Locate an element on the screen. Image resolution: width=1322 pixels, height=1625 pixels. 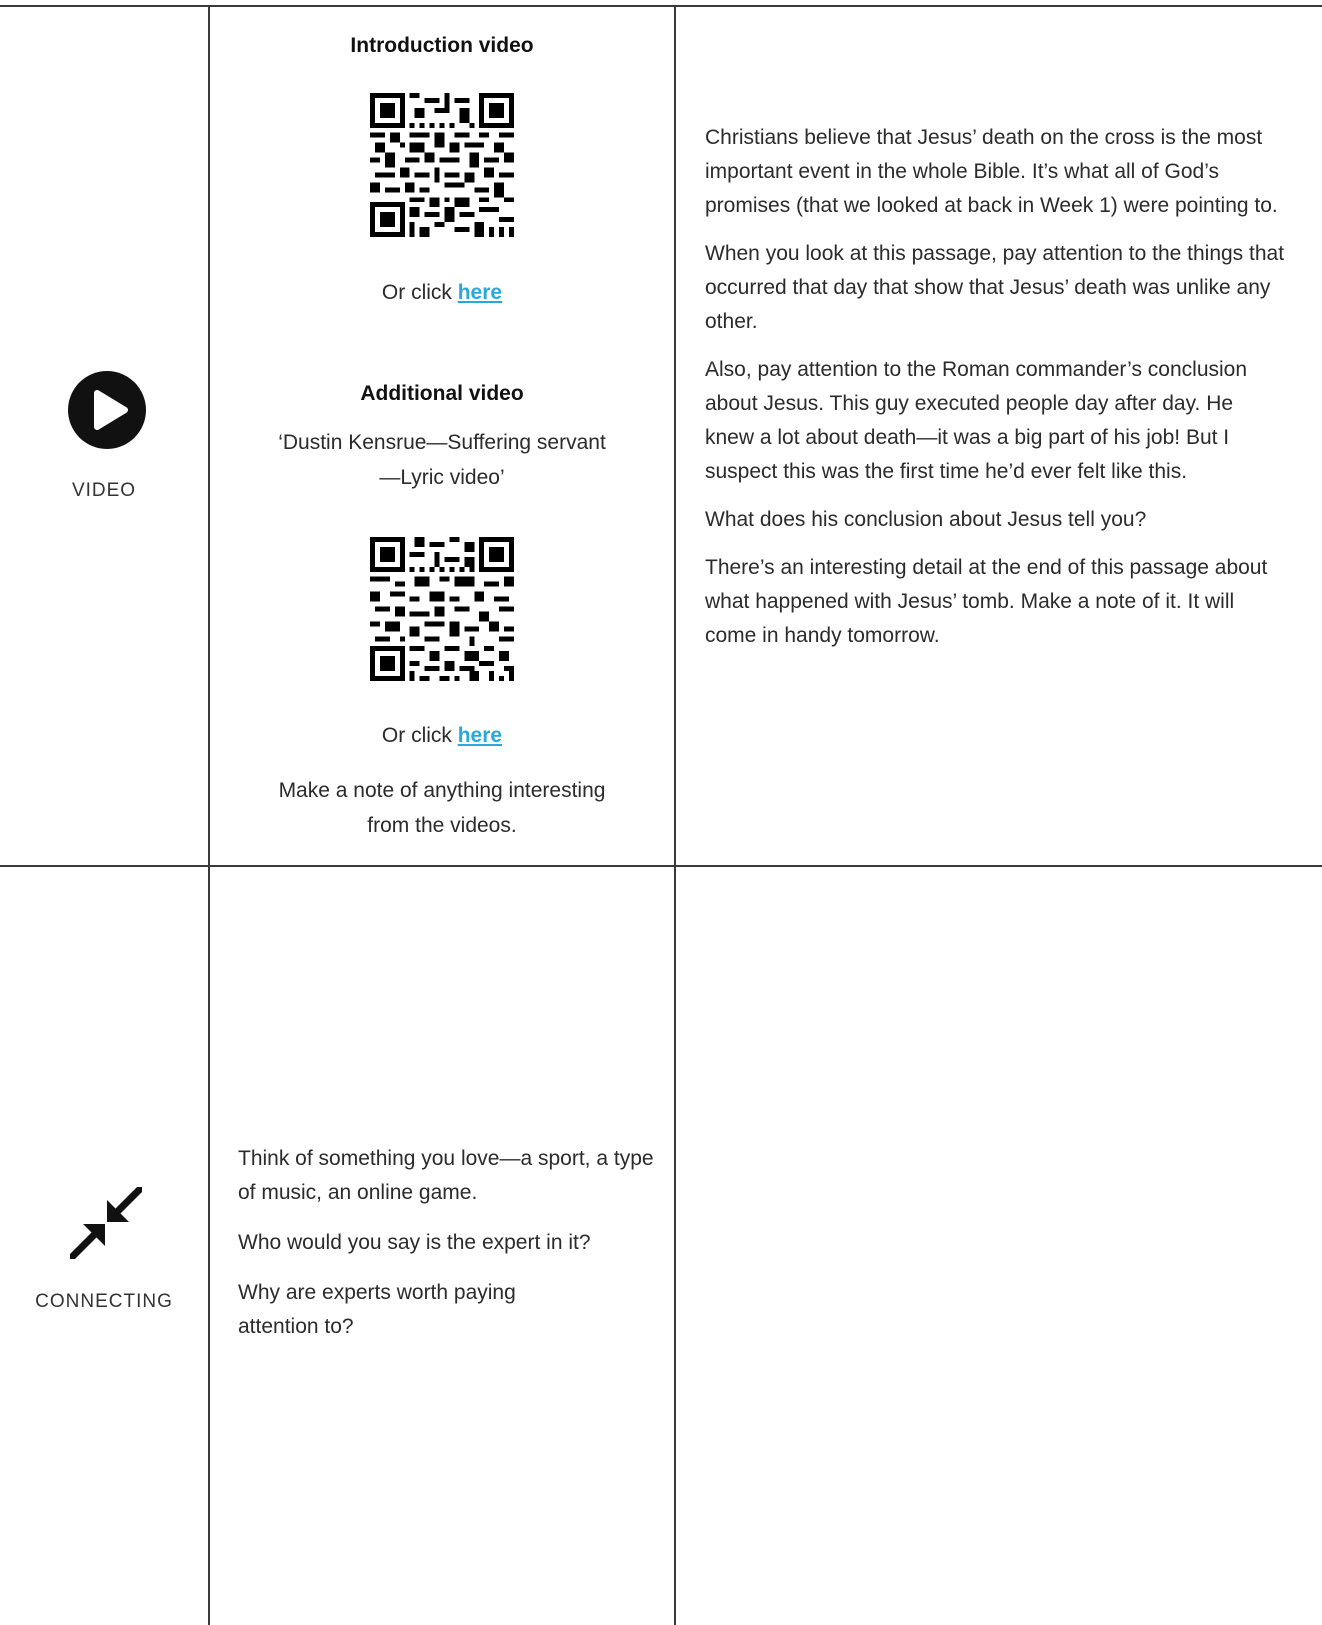
intro-qr-code is located at coordinates (442, 165).